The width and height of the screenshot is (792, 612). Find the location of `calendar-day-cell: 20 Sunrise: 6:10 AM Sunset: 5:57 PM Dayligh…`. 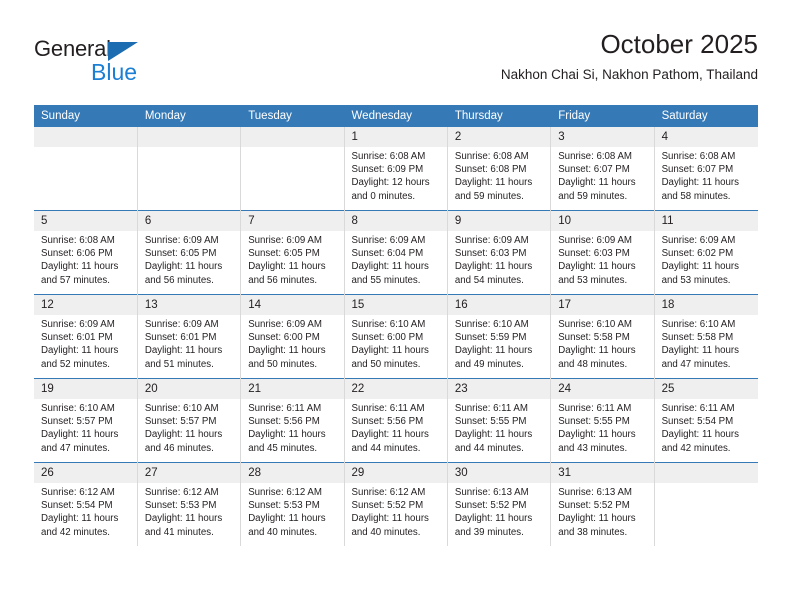

calendar-day-cell: 20 Sunrise: 6:10 AM Sunset: 5:57 PM Dayligh… is located at coordinates (189, 420).